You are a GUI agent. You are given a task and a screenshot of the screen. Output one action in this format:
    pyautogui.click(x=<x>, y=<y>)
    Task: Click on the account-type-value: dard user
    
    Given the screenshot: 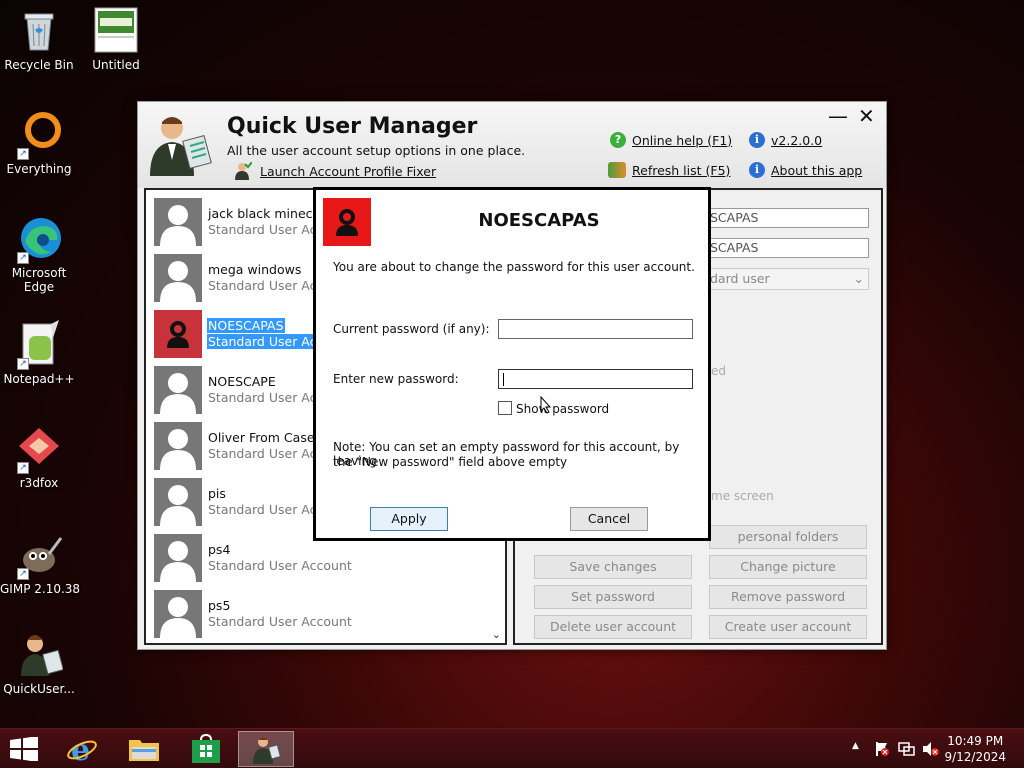 What is the action you would take?
    pyautogui.click(x=740, y=278)
    